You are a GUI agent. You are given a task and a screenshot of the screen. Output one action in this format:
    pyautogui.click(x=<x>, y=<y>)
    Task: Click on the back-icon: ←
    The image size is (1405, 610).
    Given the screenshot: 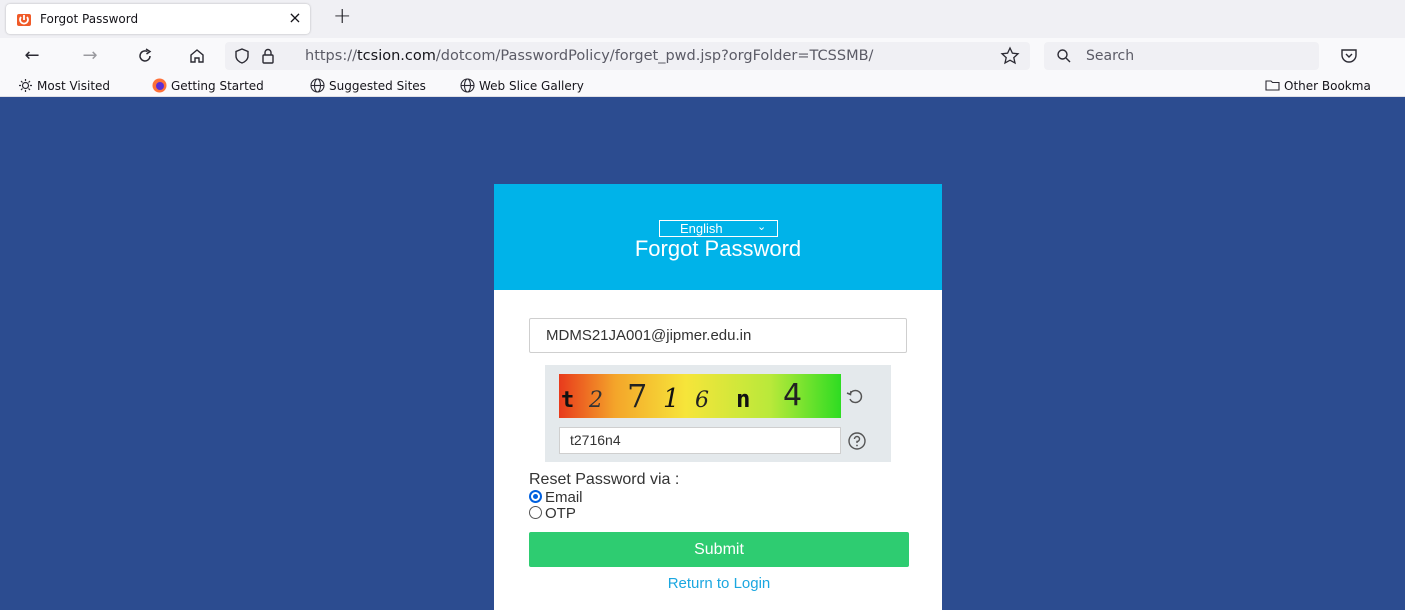 What is the action you would take?
    pyautogui.click(x=32, y=56)
    